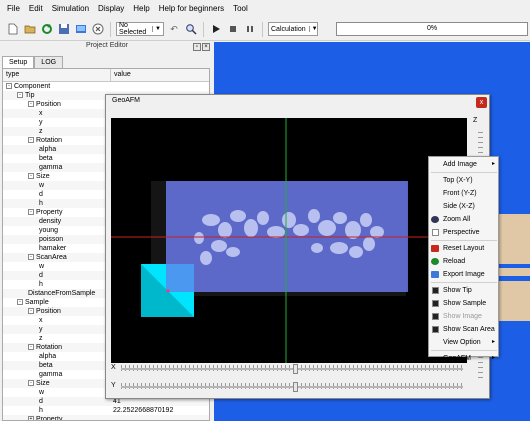 This screenshot has width=530, height=421. I want to click on menu-item-show-scan-area: Show Scan Area, so click(463, 329).